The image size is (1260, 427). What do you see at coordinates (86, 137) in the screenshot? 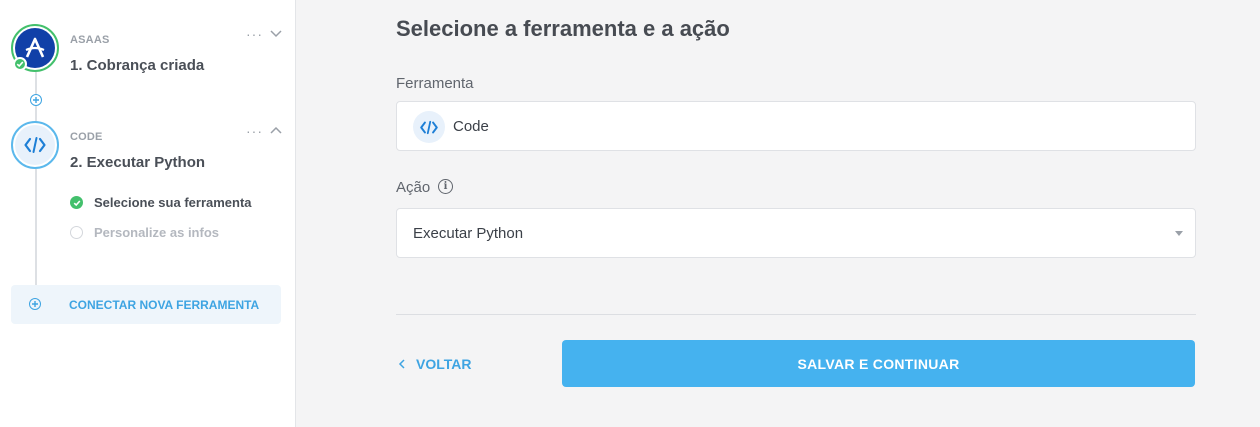
I see `step-app-name: CODE` at bounding box center [86, 137].